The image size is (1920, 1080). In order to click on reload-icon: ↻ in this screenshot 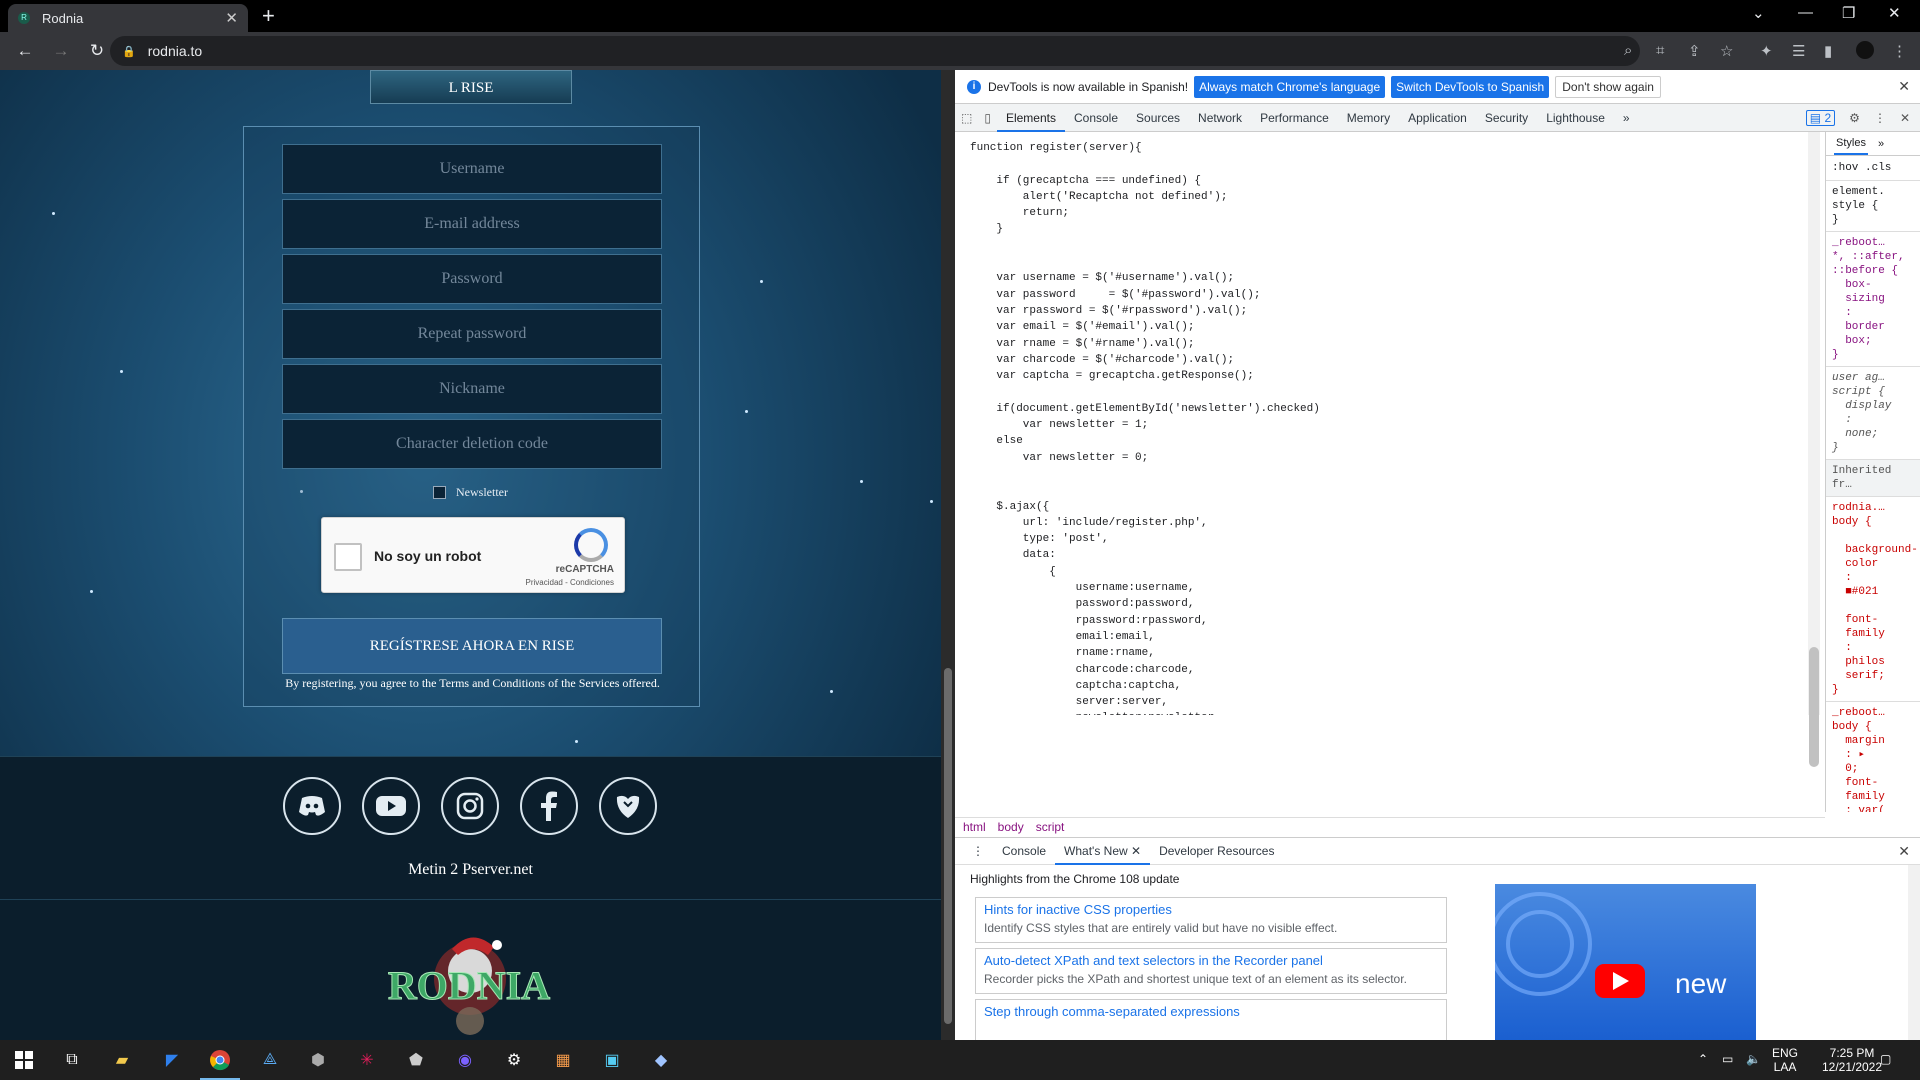, I will do `click(97, 51)`.